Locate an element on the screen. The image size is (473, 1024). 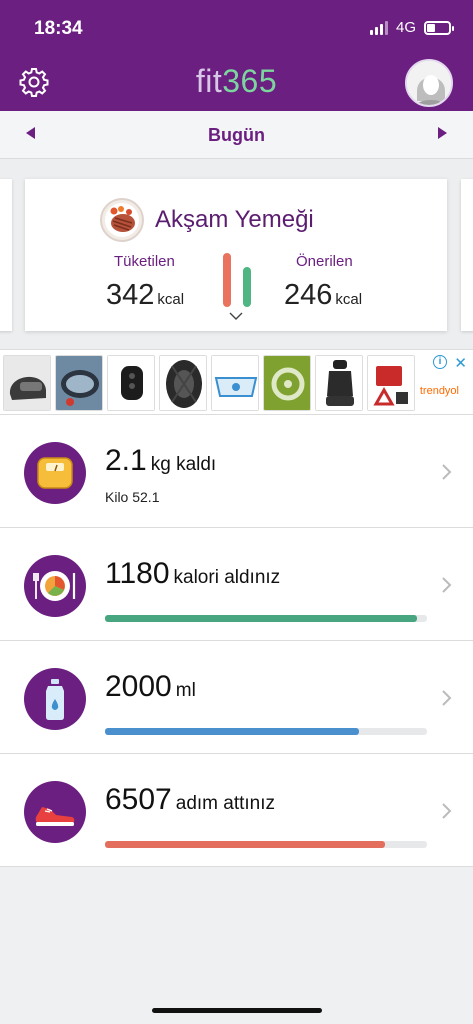
user-avatar-icon is located at coordinates (429, 83).